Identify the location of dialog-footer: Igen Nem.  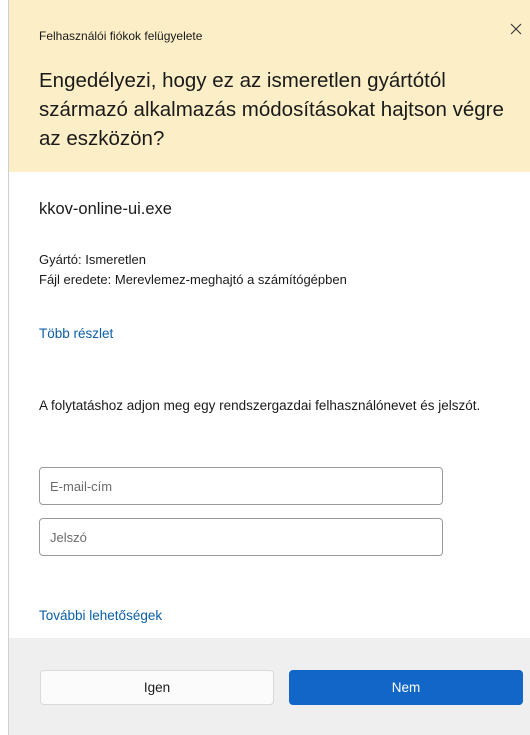
(269, 686).